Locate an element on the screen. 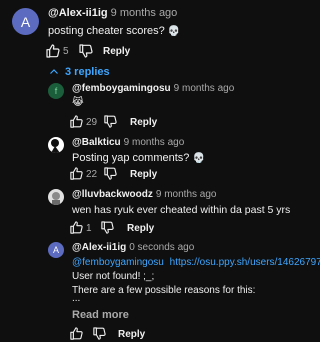 This screenshot has width=320, height=342. replies-toggle: 3 replies is located at coordinates (79, 72).